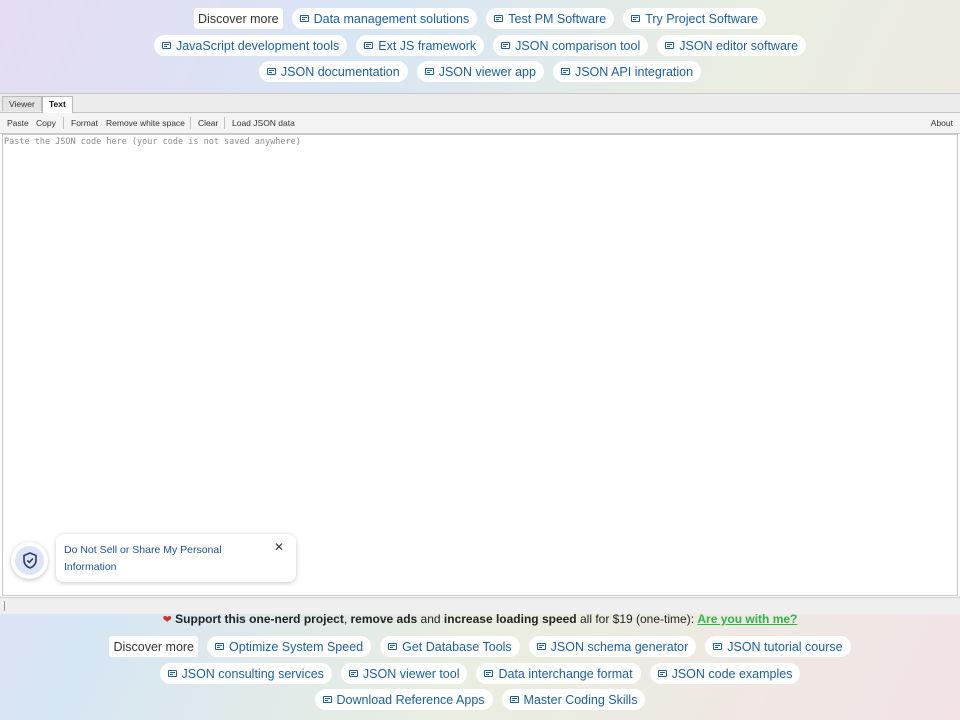  I want to click on ad-chip-label: Try Project Software, so click(701, 18).